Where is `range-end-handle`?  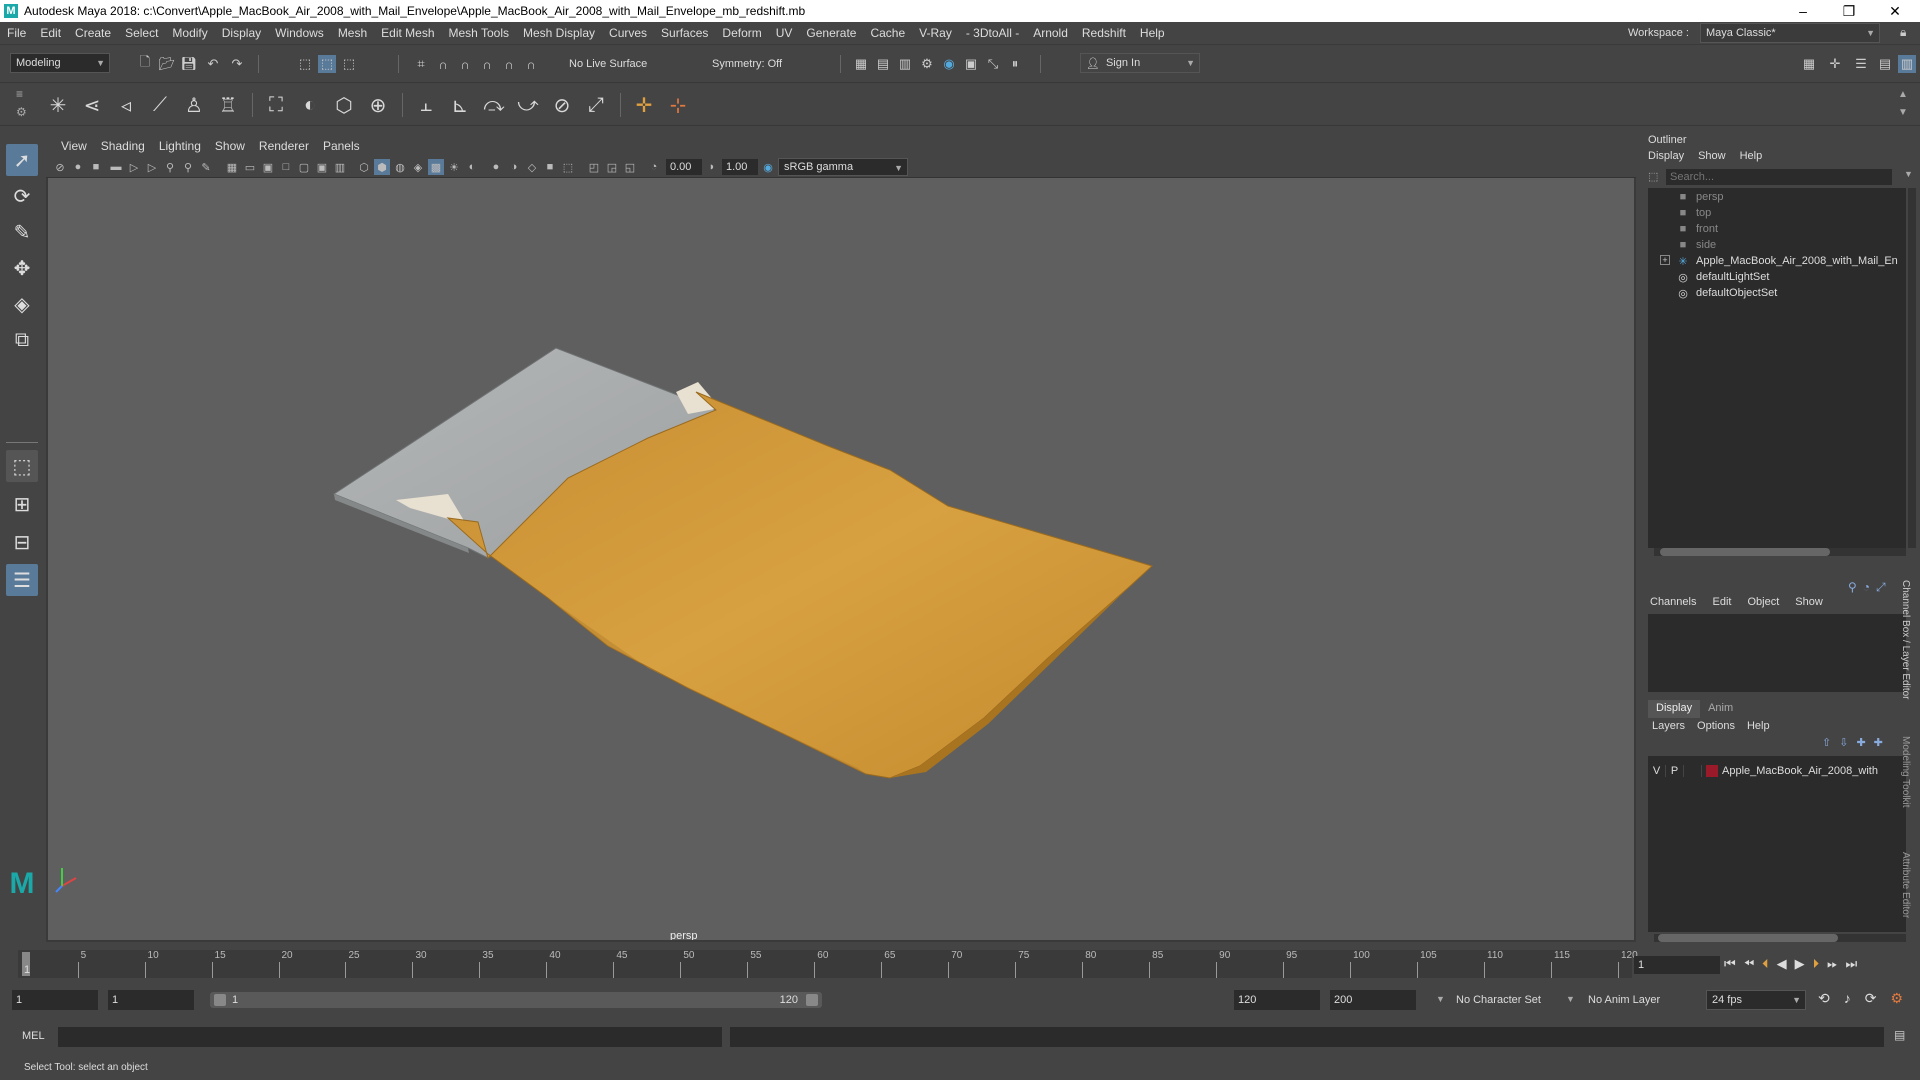 range-end-handle is located at coordinates (812, 1000).